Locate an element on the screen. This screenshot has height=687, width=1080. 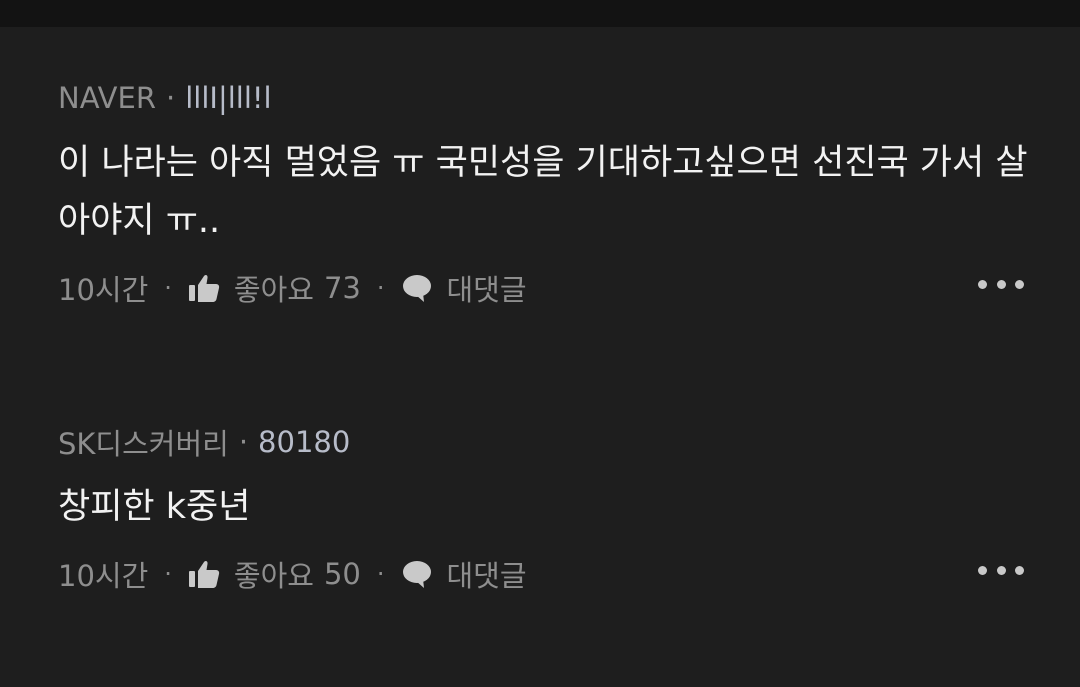
author-name: SK디스커버리 is located at coordinates (143, 442).